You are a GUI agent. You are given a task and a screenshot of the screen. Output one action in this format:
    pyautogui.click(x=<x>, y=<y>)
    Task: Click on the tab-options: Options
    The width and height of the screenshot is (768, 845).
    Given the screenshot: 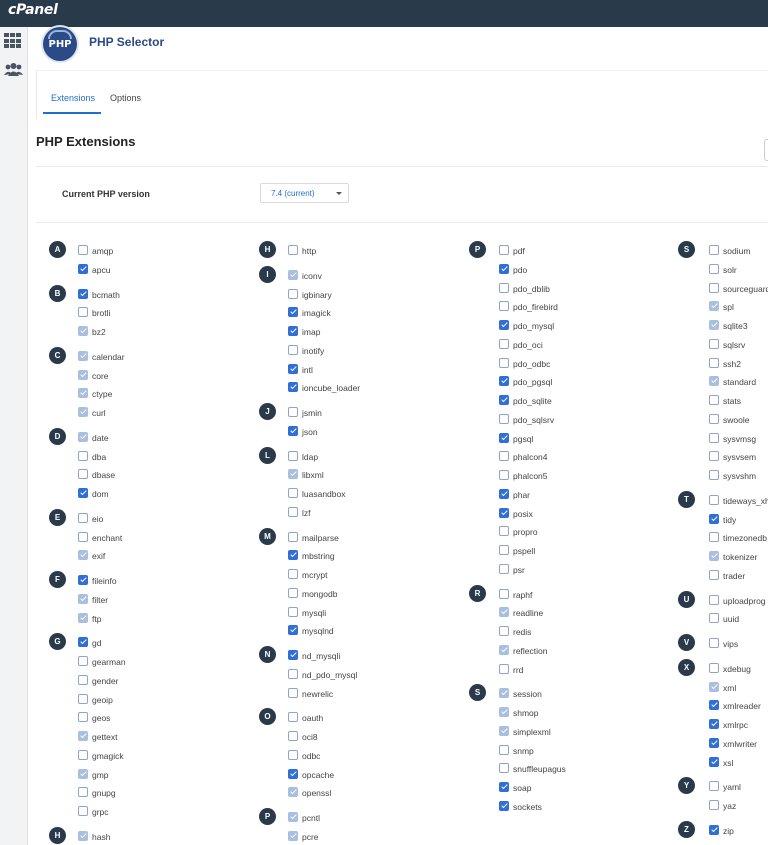 What is the action you would take?
    pyautogui.click(x=125, y=98)
    